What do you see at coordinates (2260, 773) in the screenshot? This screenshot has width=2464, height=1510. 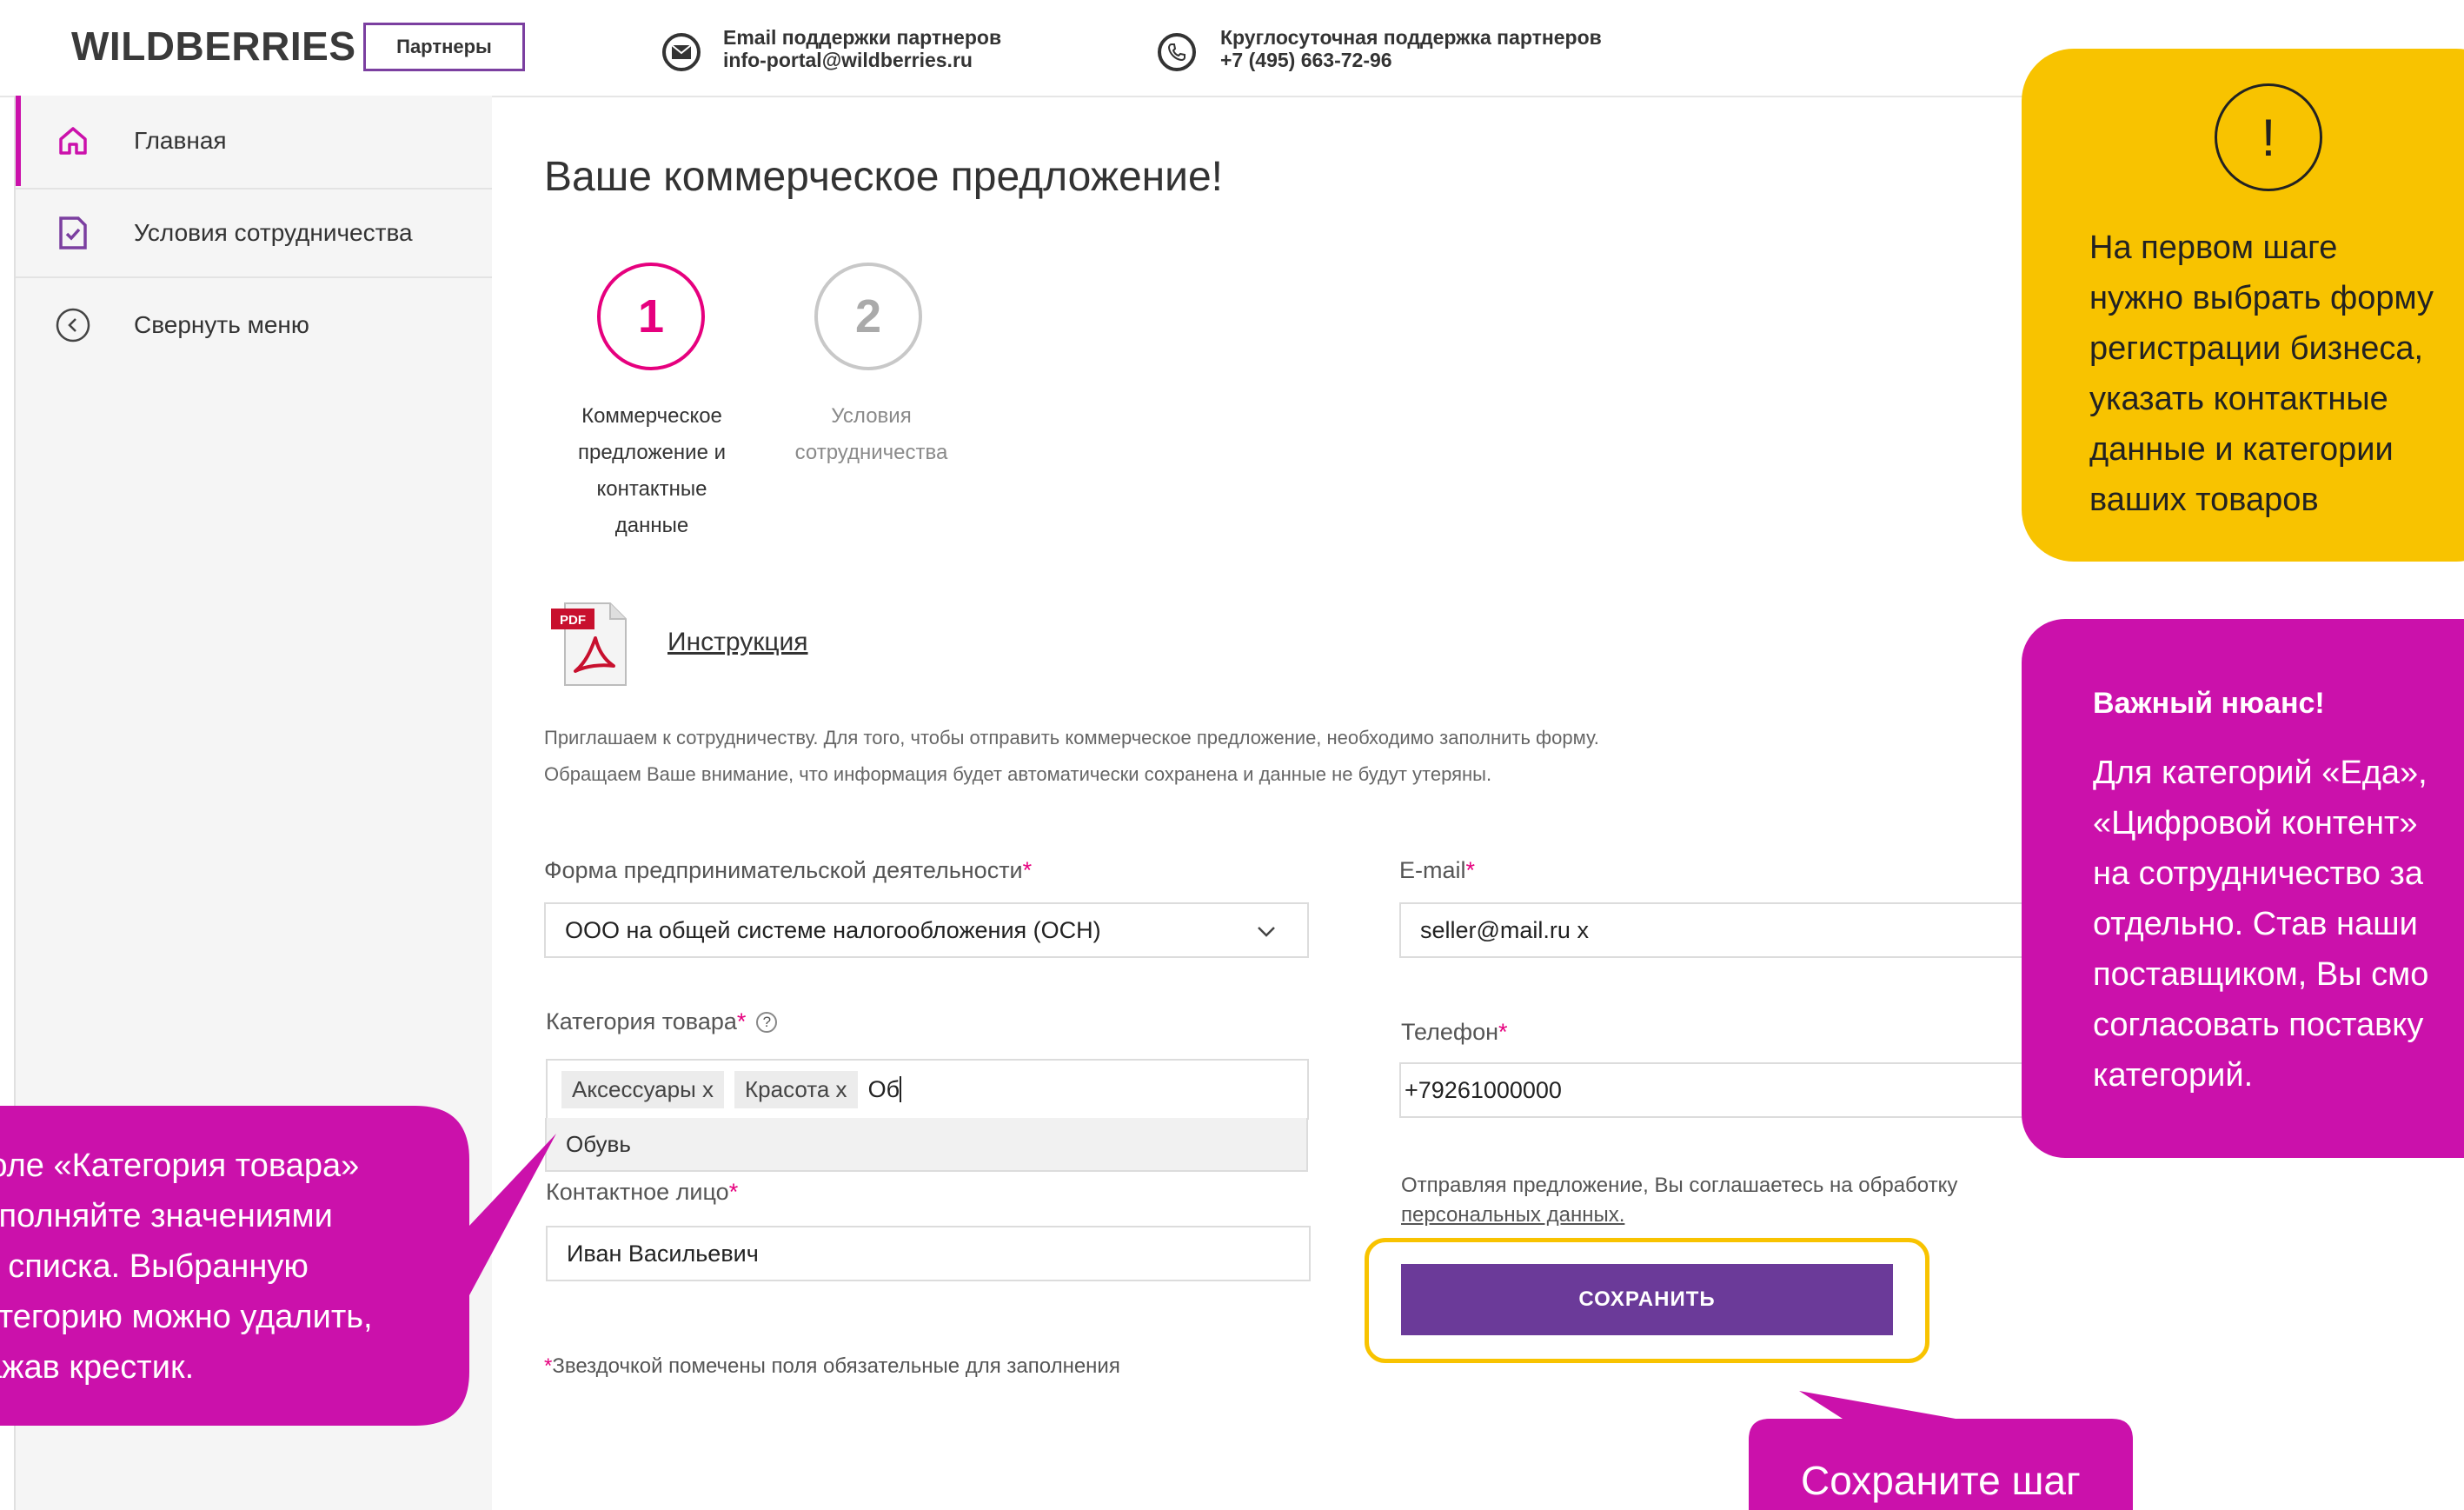 I see `tip-2-line: Для категорий «Еда»,` at bounding box center [2260, 773].